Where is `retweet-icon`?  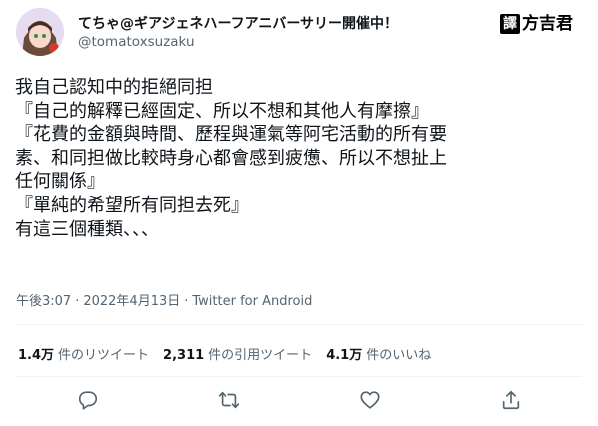 retweet-icon is located at coordinates (229, 400).